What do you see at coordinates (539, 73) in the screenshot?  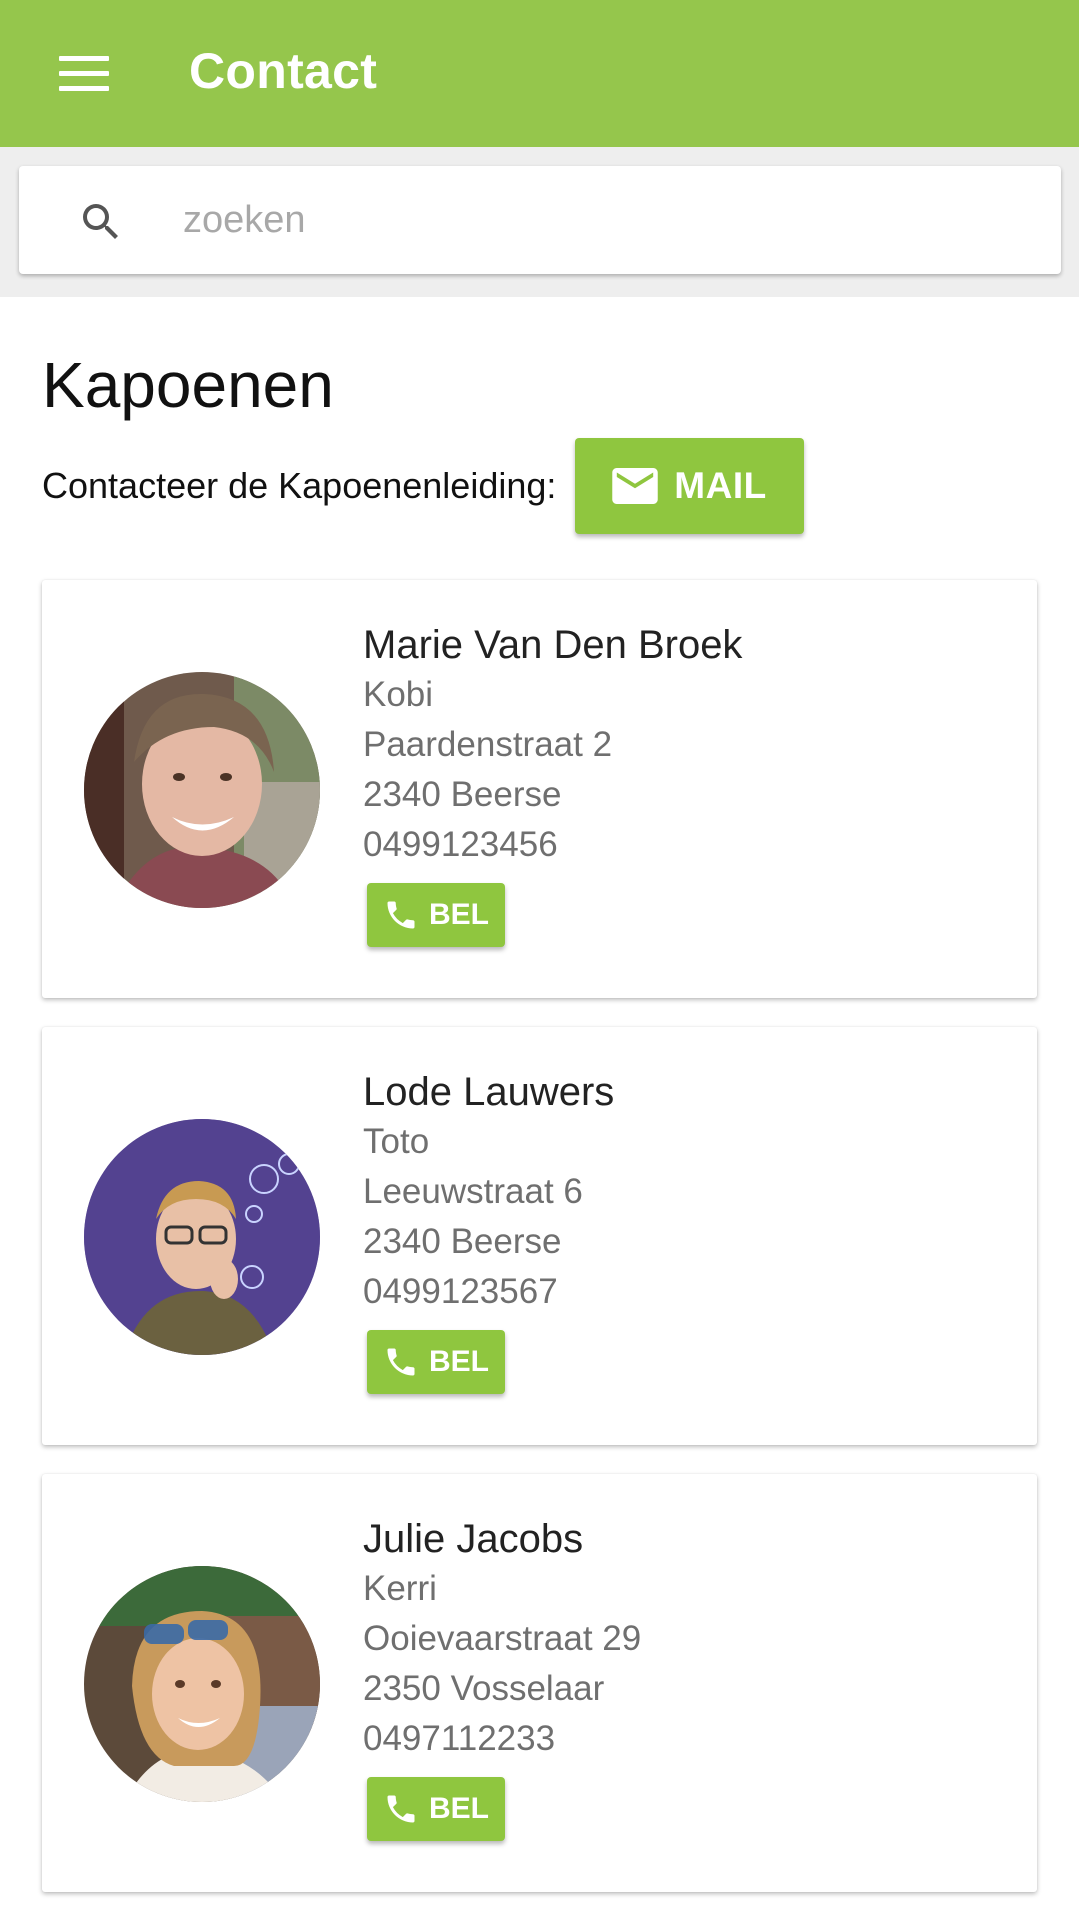 I see `app-bar: Contact` at bounding box center [539, 73].